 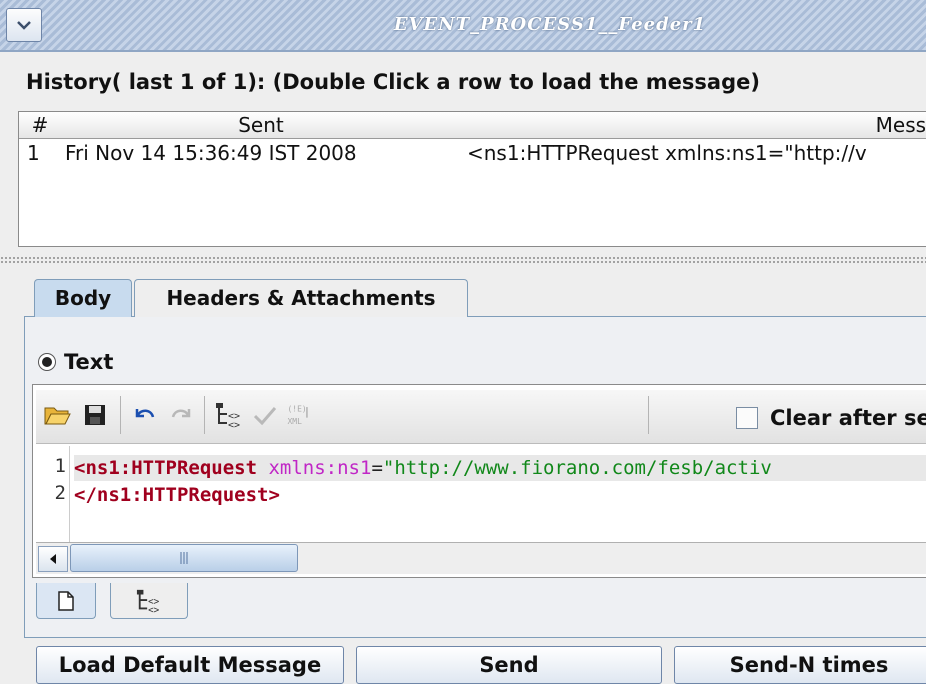 I want to click on scrollbar-thumb, so click(x=184, y=558).